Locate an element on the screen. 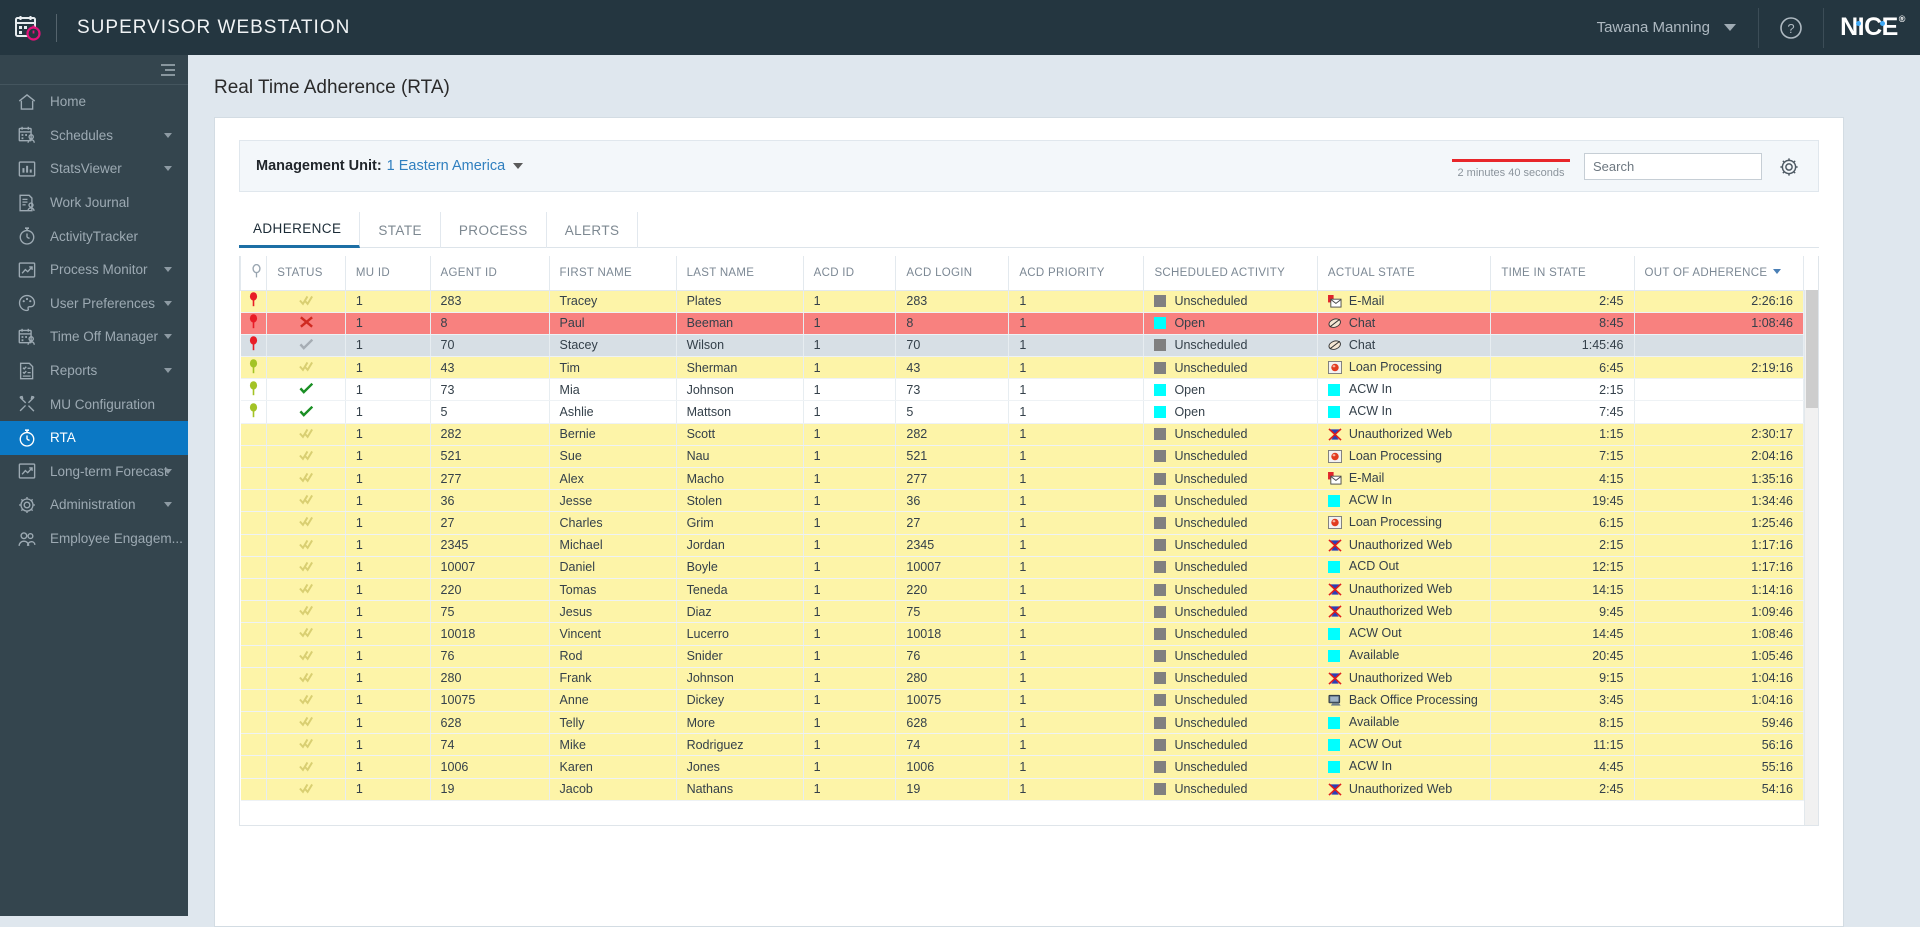 The width and height of the screenshot is (1920, 927). settings-button is located at coordinates (1789, 167).